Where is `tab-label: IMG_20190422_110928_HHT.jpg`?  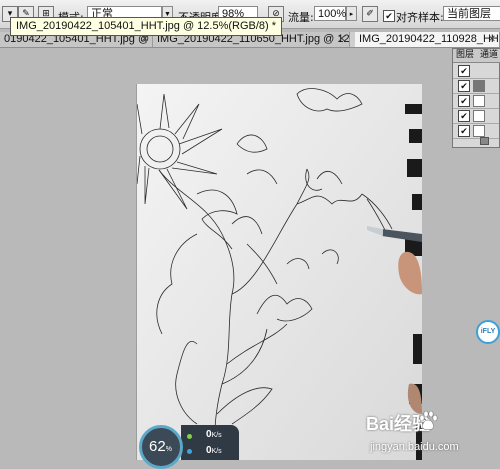
tab-label: IMG_20190422_110928_HHT.jpg is located at coordinates (429, 39).